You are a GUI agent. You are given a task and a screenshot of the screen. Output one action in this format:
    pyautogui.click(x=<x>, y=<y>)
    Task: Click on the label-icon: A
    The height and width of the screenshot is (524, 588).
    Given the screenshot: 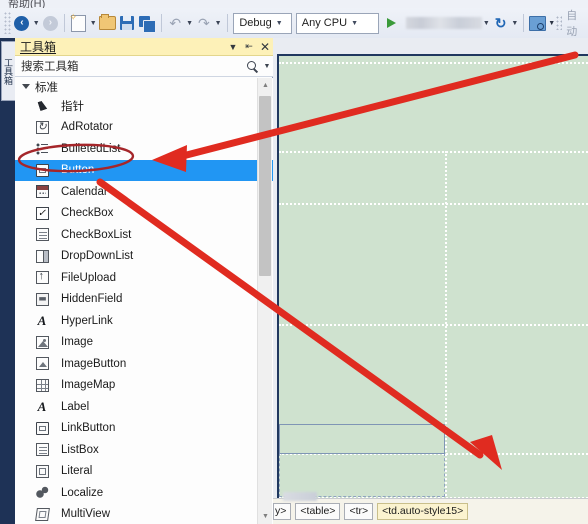 What is the action you would take?
    pyautogui.click(x=42, y=407)
    